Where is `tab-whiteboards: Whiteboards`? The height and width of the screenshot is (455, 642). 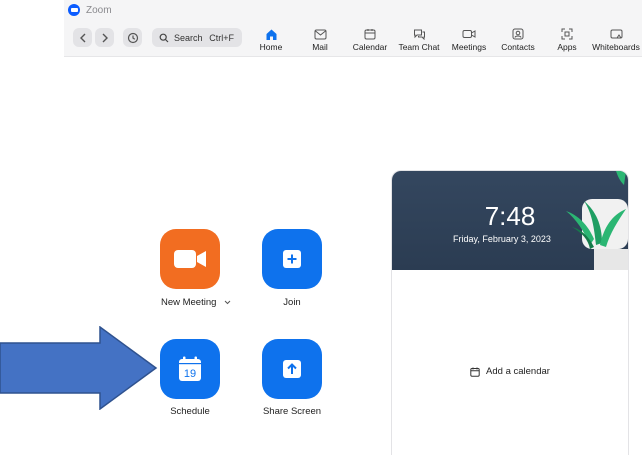
tab-whiteboards: Whiteboards is located at coordinates (615, 40).